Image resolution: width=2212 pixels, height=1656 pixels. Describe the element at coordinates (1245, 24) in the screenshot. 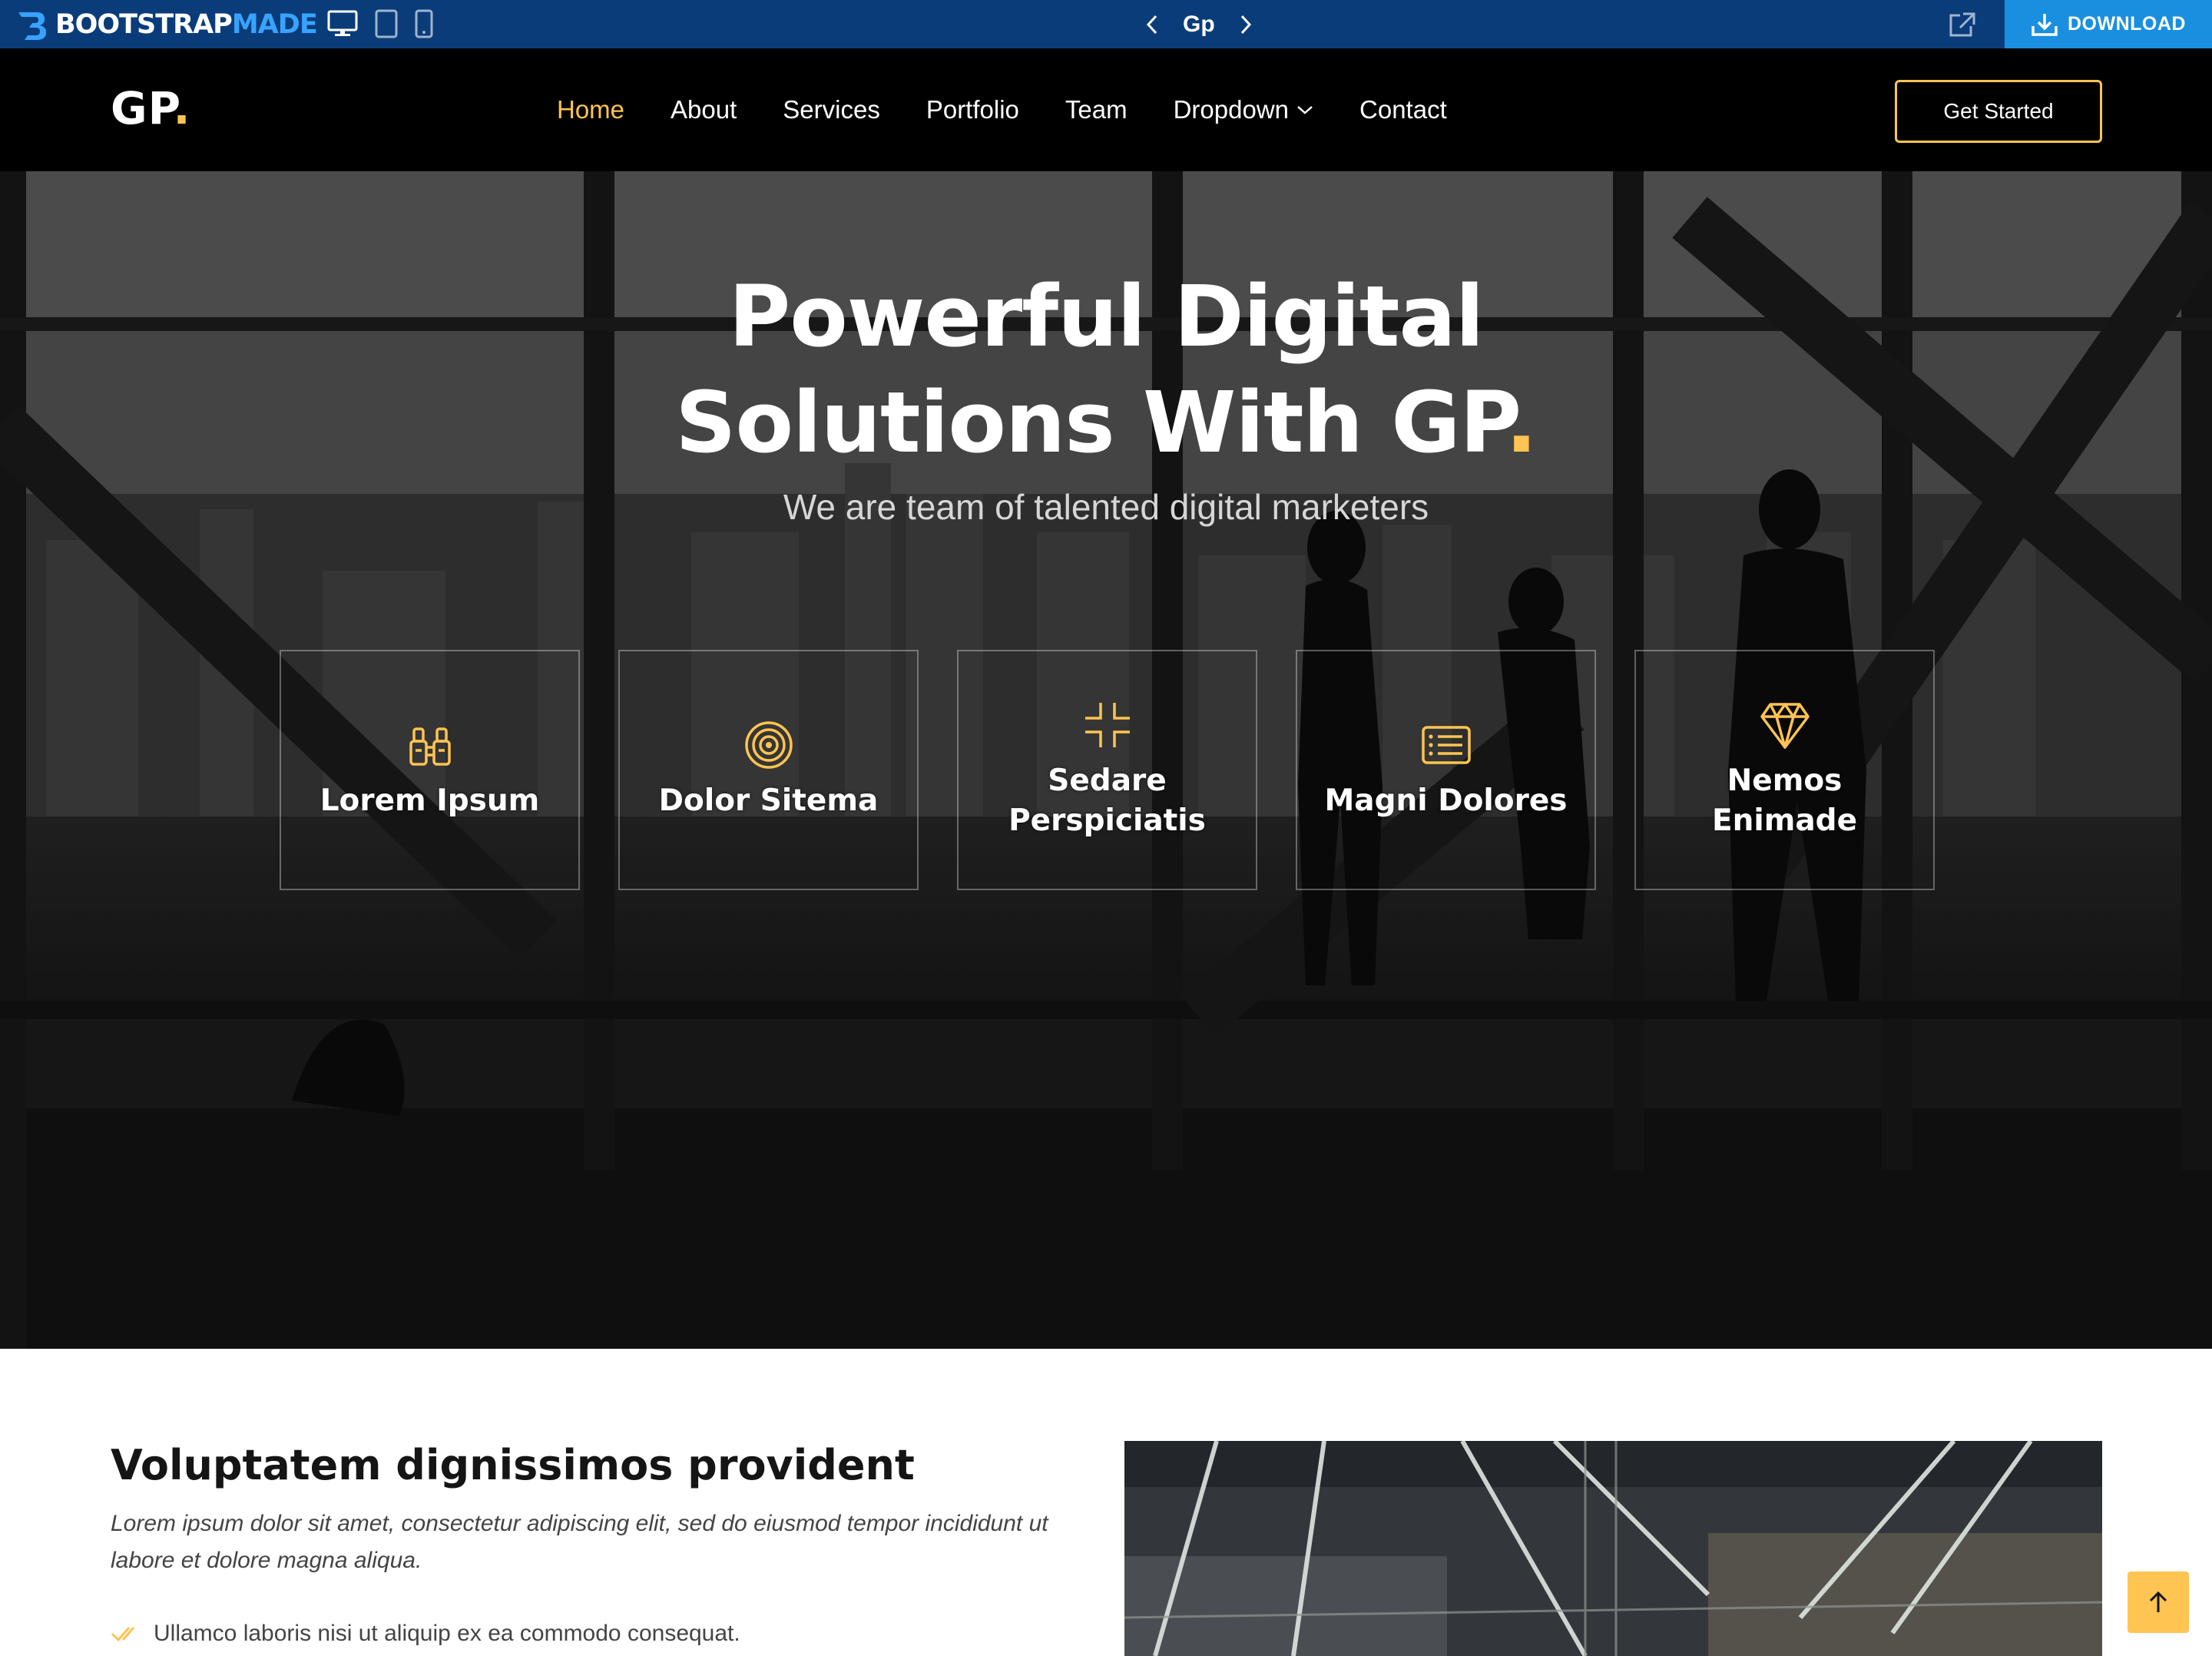

I see `chevron-right-icon` at that location.